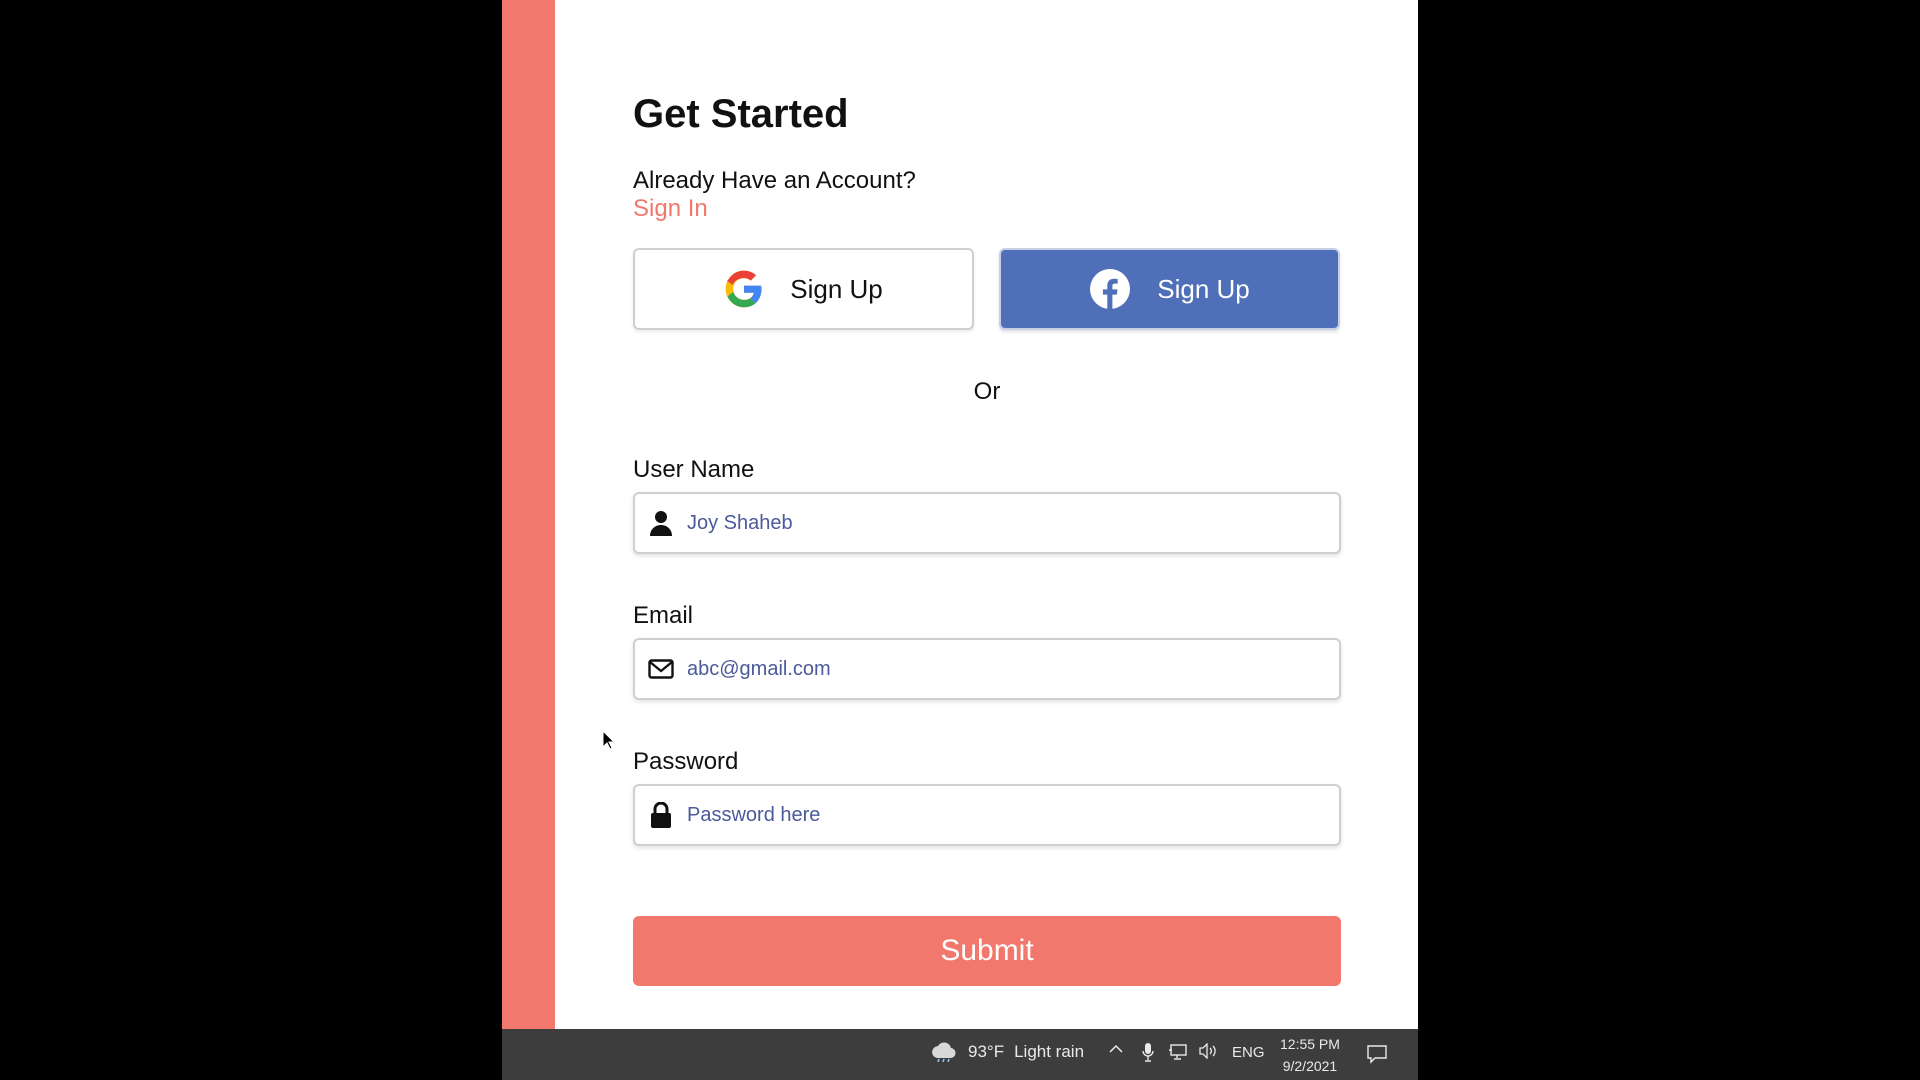 Image resolution: width=1920 pixels, height=1080 pixels. Describe the element at coordinates (661, 815) in the screenshot. I see `lock-icon` at that location.